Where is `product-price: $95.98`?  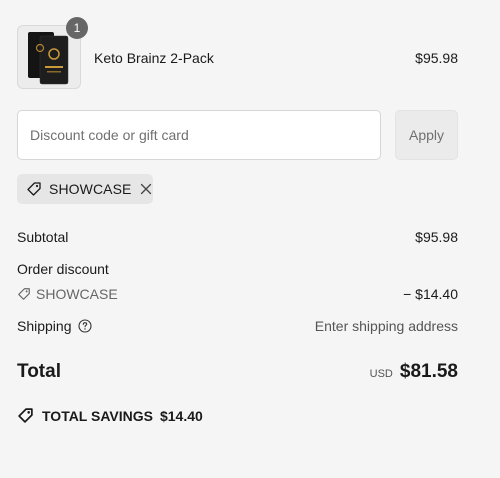 product-price: $95.98 is located at coordinates (436, 58).